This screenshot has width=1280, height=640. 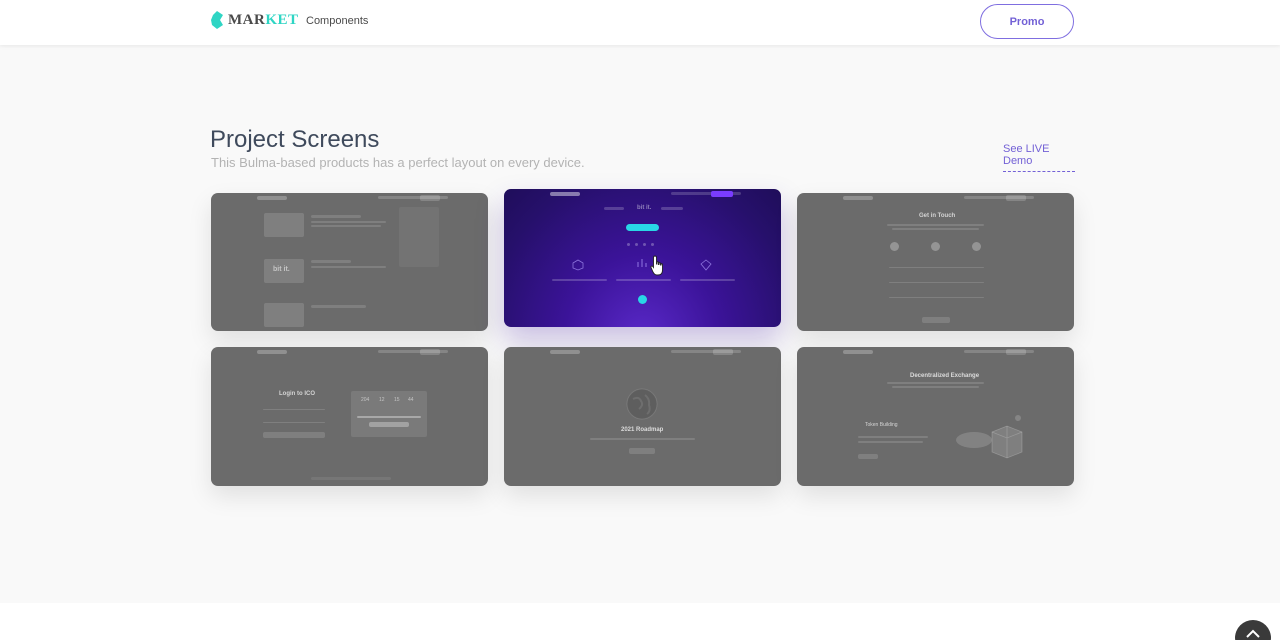 I want to click on chevron-up-icon, so click(x=1253, y=633).